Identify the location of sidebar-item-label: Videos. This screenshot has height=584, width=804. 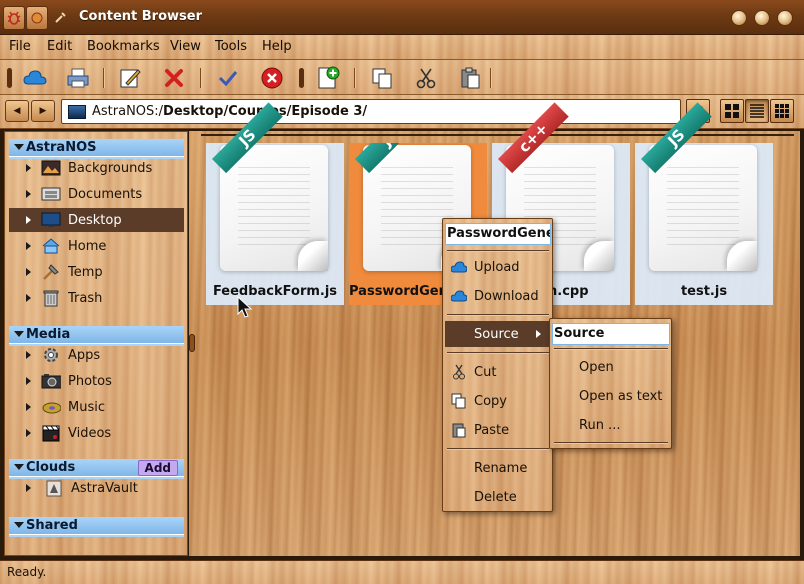
(90, 433).